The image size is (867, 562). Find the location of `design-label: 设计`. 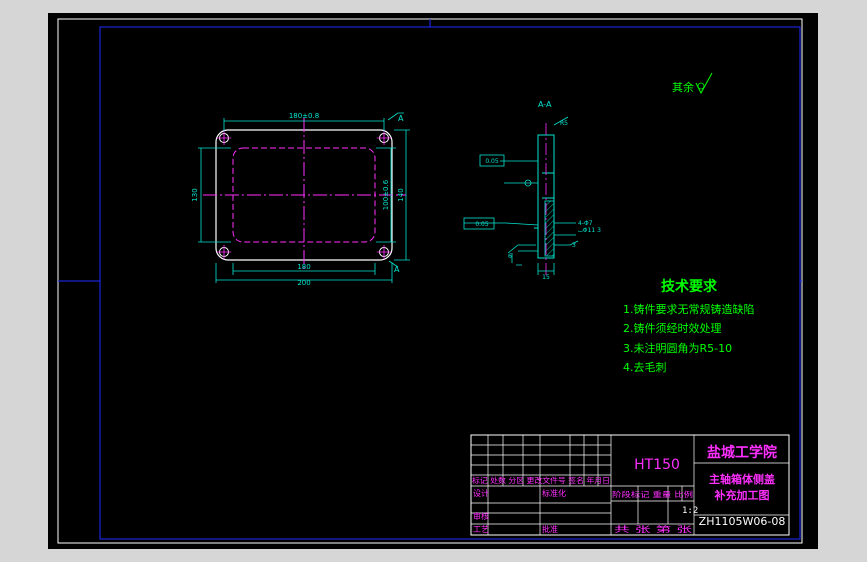

design-label: 设计 is located at coordinates (481, 493).